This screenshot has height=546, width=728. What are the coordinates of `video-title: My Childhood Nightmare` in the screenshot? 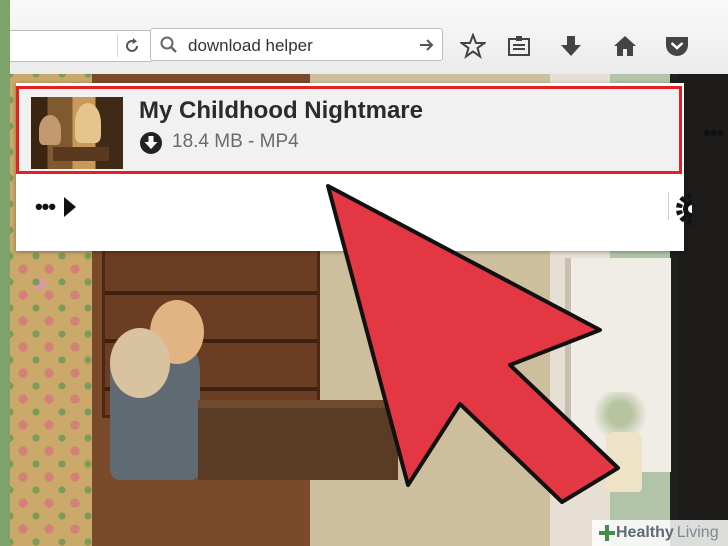 It's located at (281, 110).